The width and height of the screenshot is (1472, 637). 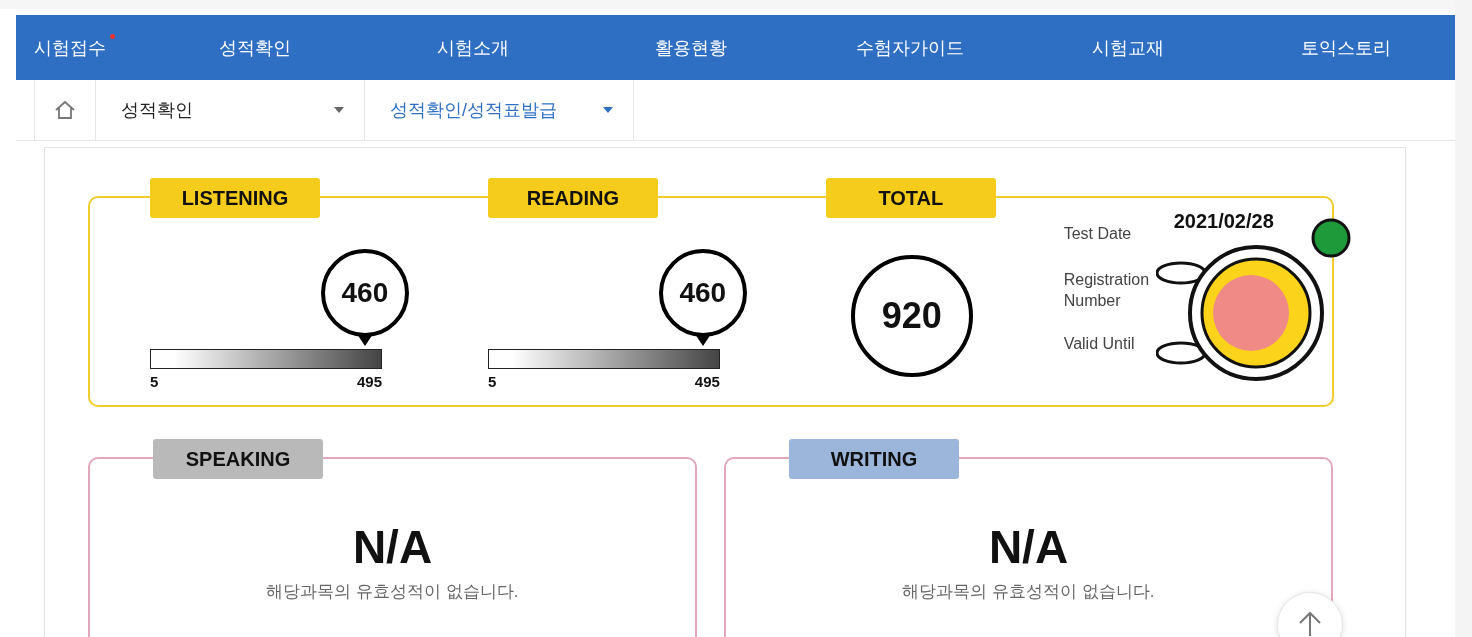 I want to click on section-label: READING, so click(x=572, y=198).